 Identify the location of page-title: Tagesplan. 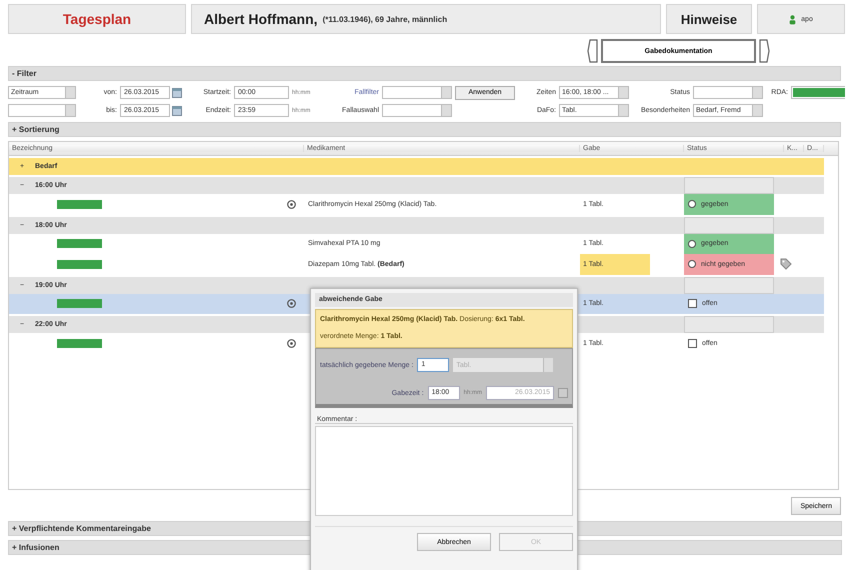
(97, 19).